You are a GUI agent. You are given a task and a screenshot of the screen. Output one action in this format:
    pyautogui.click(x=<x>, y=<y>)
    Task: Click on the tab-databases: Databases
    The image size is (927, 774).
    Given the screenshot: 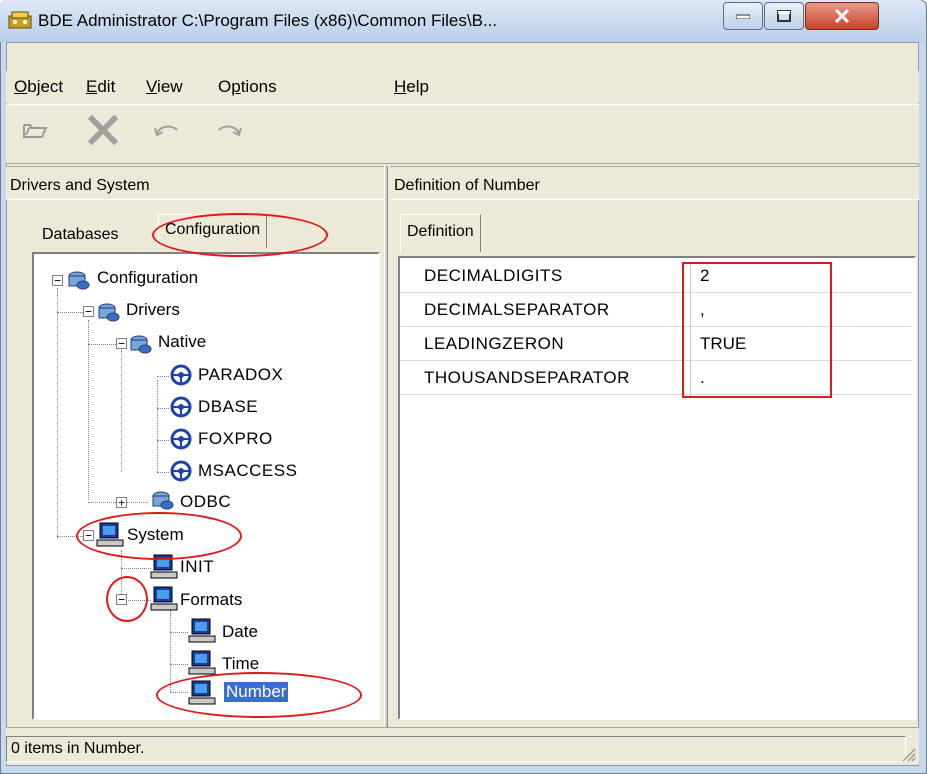 What is the action you would take?
    pyautogui.click(x=80, y=235)
    